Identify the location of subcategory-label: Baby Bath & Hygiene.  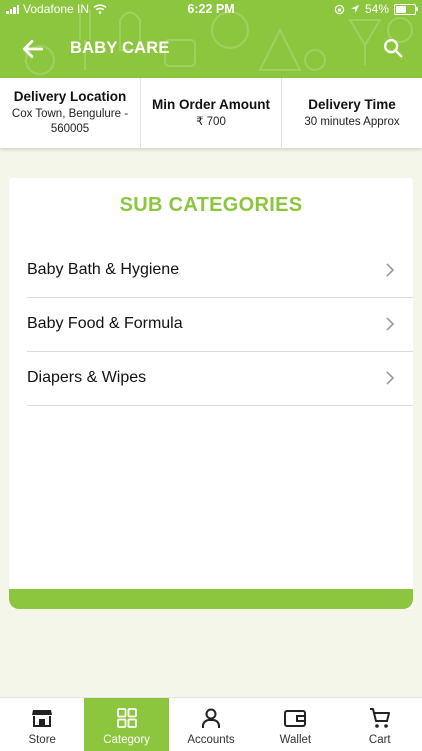
(103, 269).